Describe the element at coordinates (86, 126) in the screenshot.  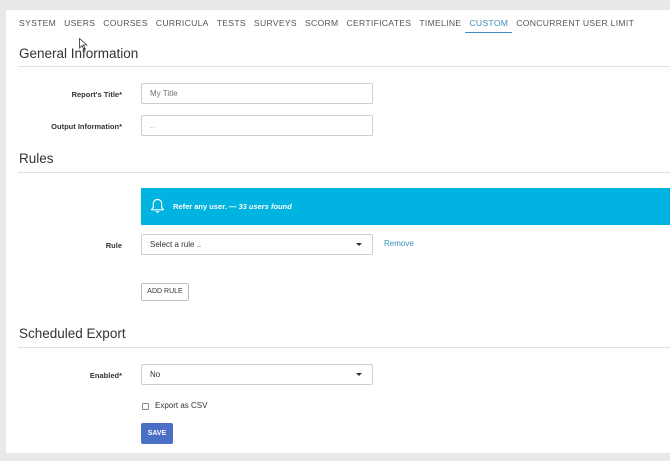
I see `output-information-label: Output Information*` at that location.